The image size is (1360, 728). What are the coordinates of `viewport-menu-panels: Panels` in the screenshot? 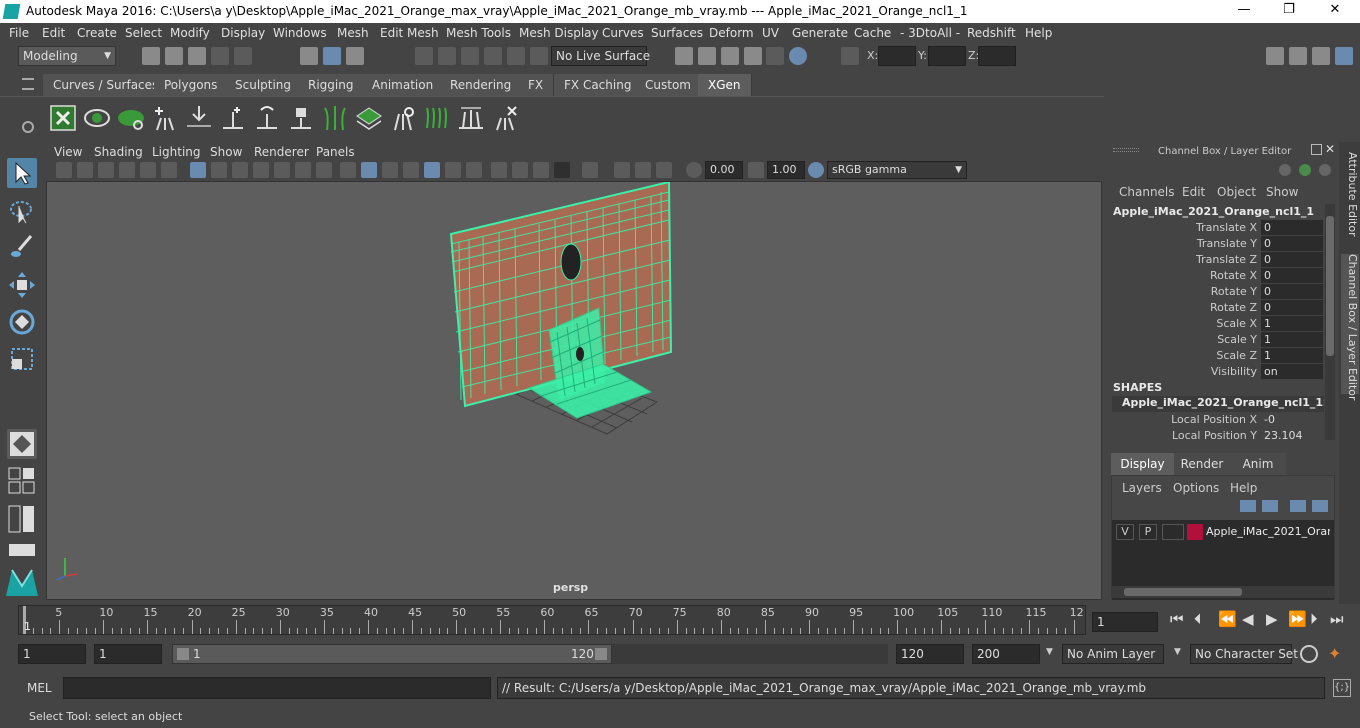 It's located at (335, 152).